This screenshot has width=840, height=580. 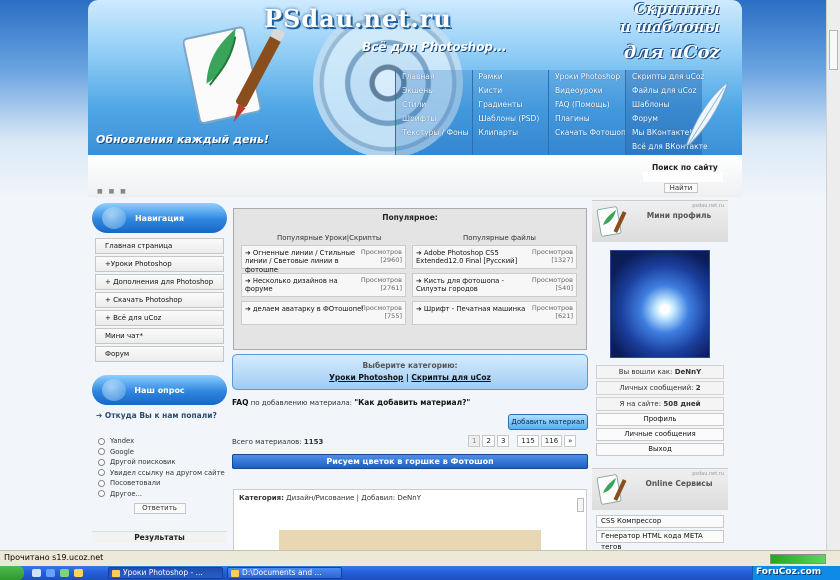 I want to click on logout-button: Выход, so click(x=660, y=449).